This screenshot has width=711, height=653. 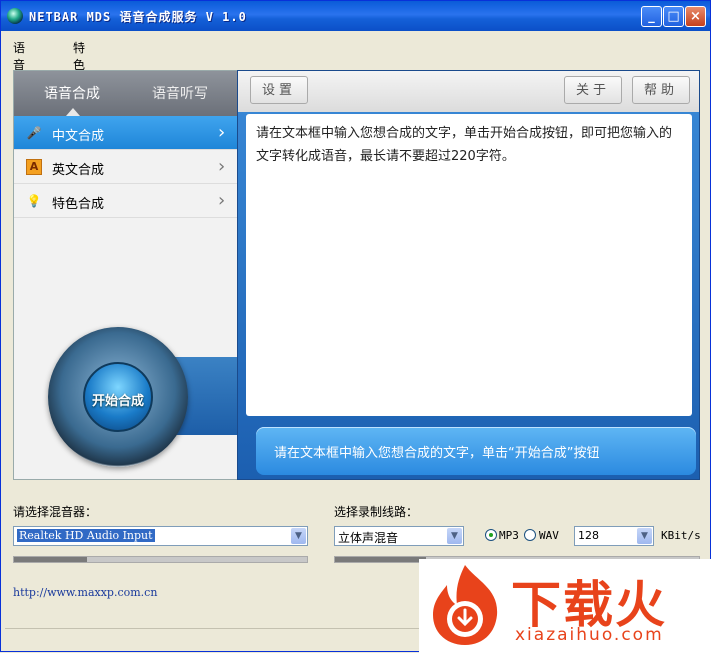 I want to click on bitrate-select: 128 ▼, so click(x=614, y=536).